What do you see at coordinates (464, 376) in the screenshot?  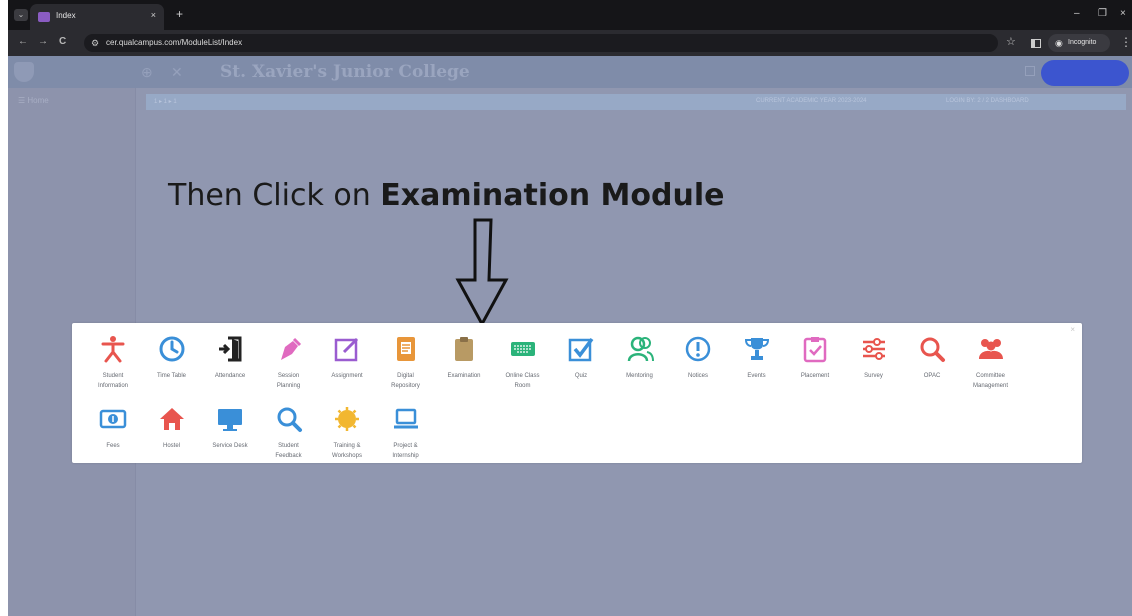 I see `module-label: Examination` at bounding box center [464, 376].